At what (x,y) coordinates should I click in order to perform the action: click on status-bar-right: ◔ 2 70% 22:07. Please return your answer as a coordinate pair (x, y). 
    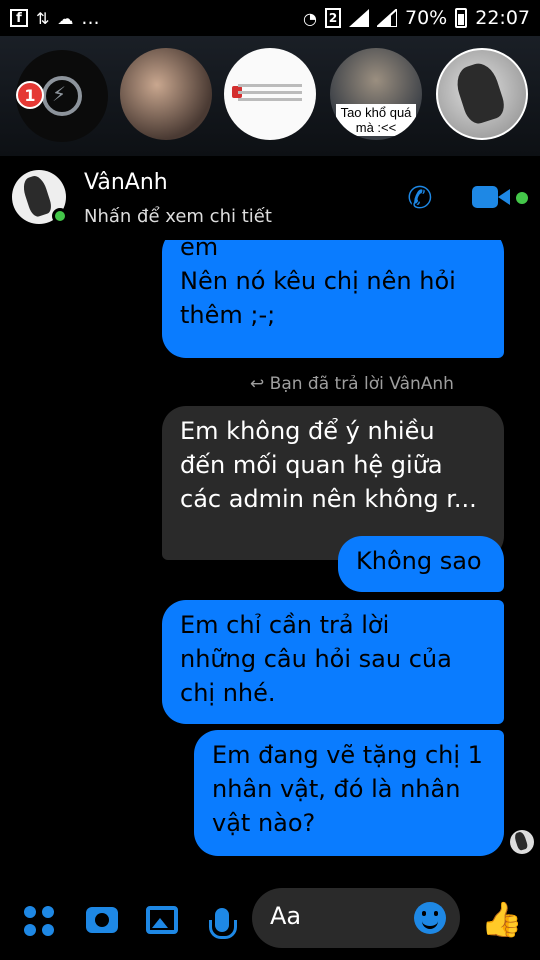
    Looking at the image, I should click on (416, 18).